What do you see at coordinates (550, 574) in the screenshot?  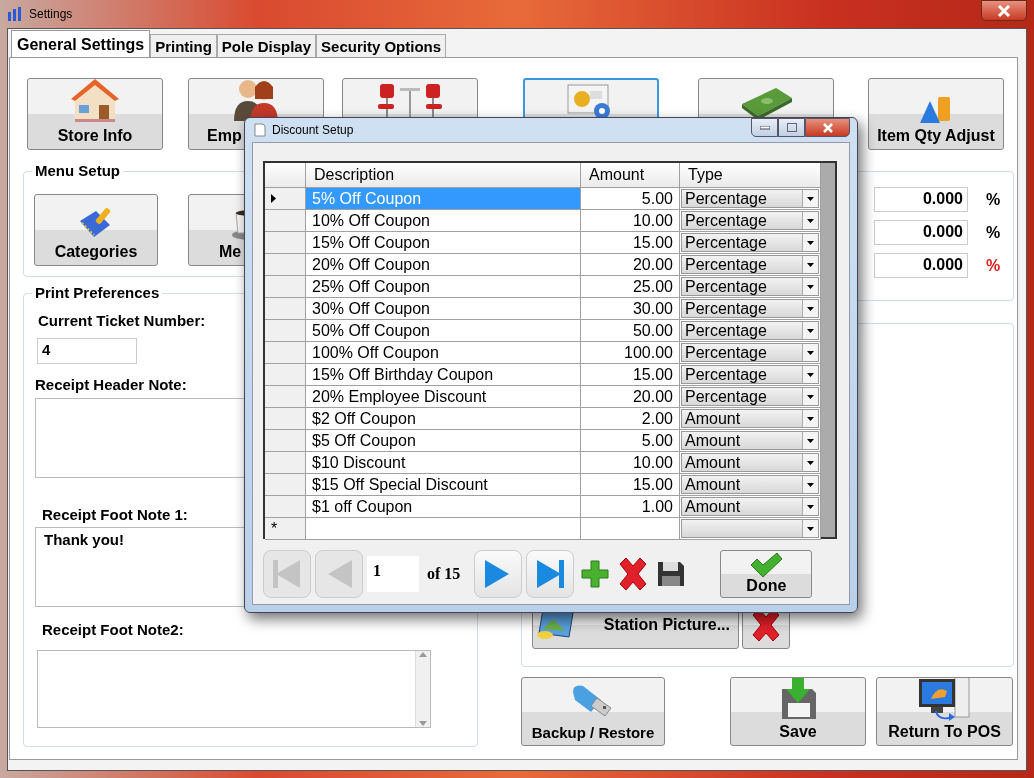 I see `last-record-button` at bounding box center [550, 574].